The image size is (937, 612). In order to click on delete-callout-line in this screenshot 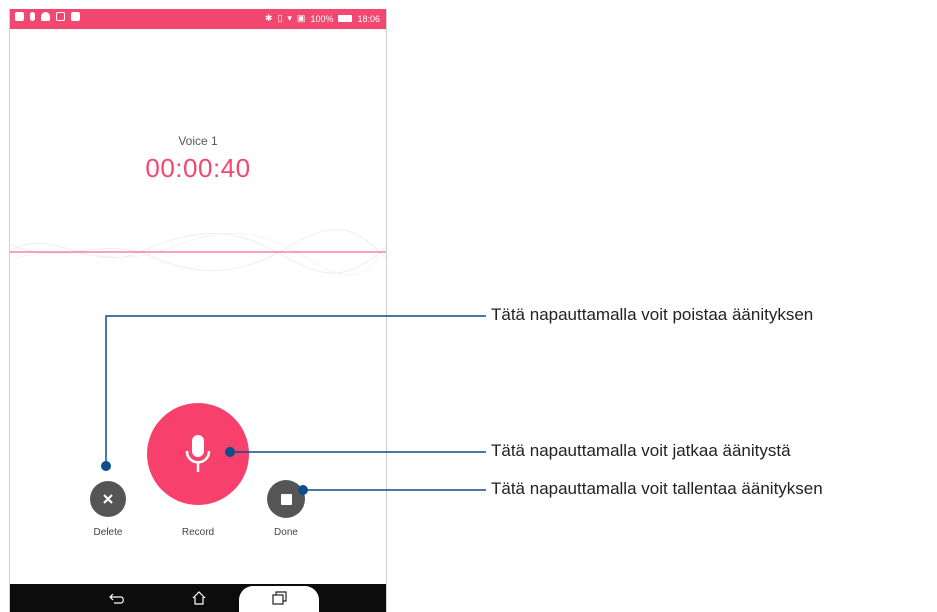, I will do `click(295, 391)`.